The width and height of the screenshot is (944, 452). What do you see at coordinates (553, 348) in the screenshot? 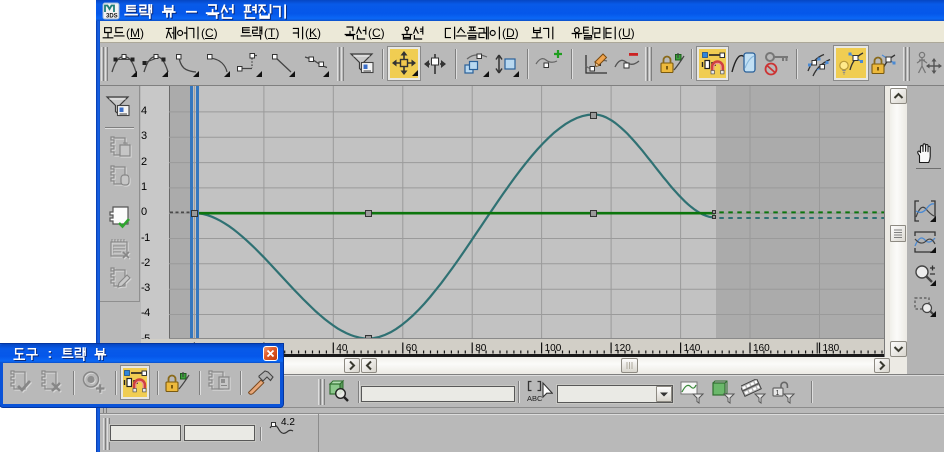
I see `svg-text: 100` at bounding box center [553, 348].